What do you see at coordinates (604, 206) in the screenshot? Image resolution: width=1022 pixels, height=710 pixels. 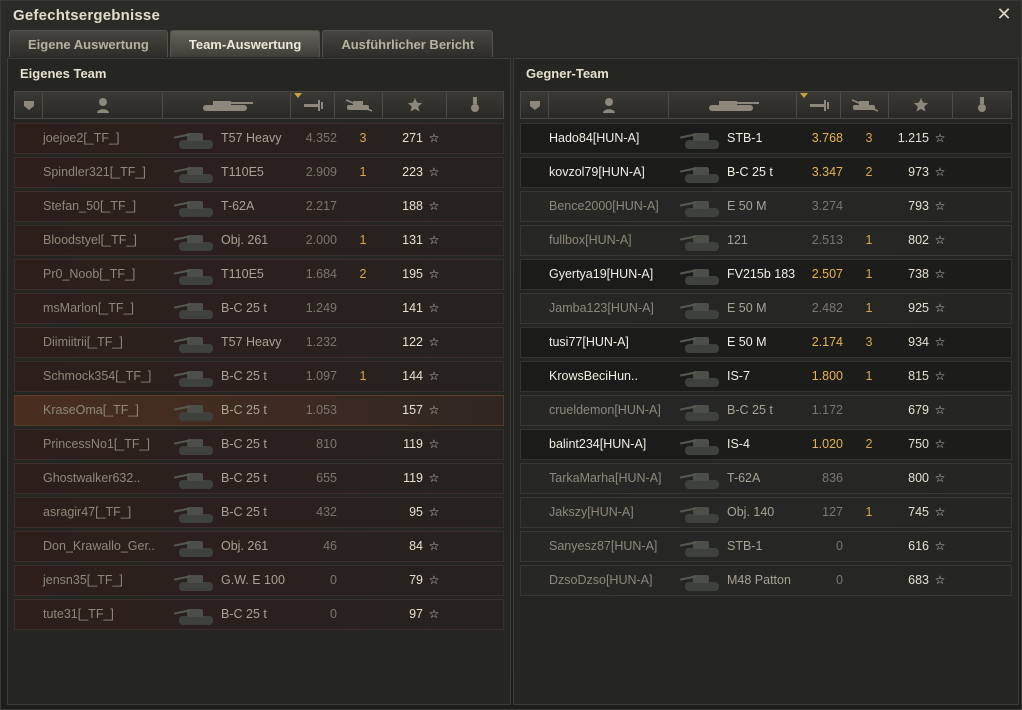 I see `player-name: Bence2000[HUN-A]` at bounding box center [604, 206].